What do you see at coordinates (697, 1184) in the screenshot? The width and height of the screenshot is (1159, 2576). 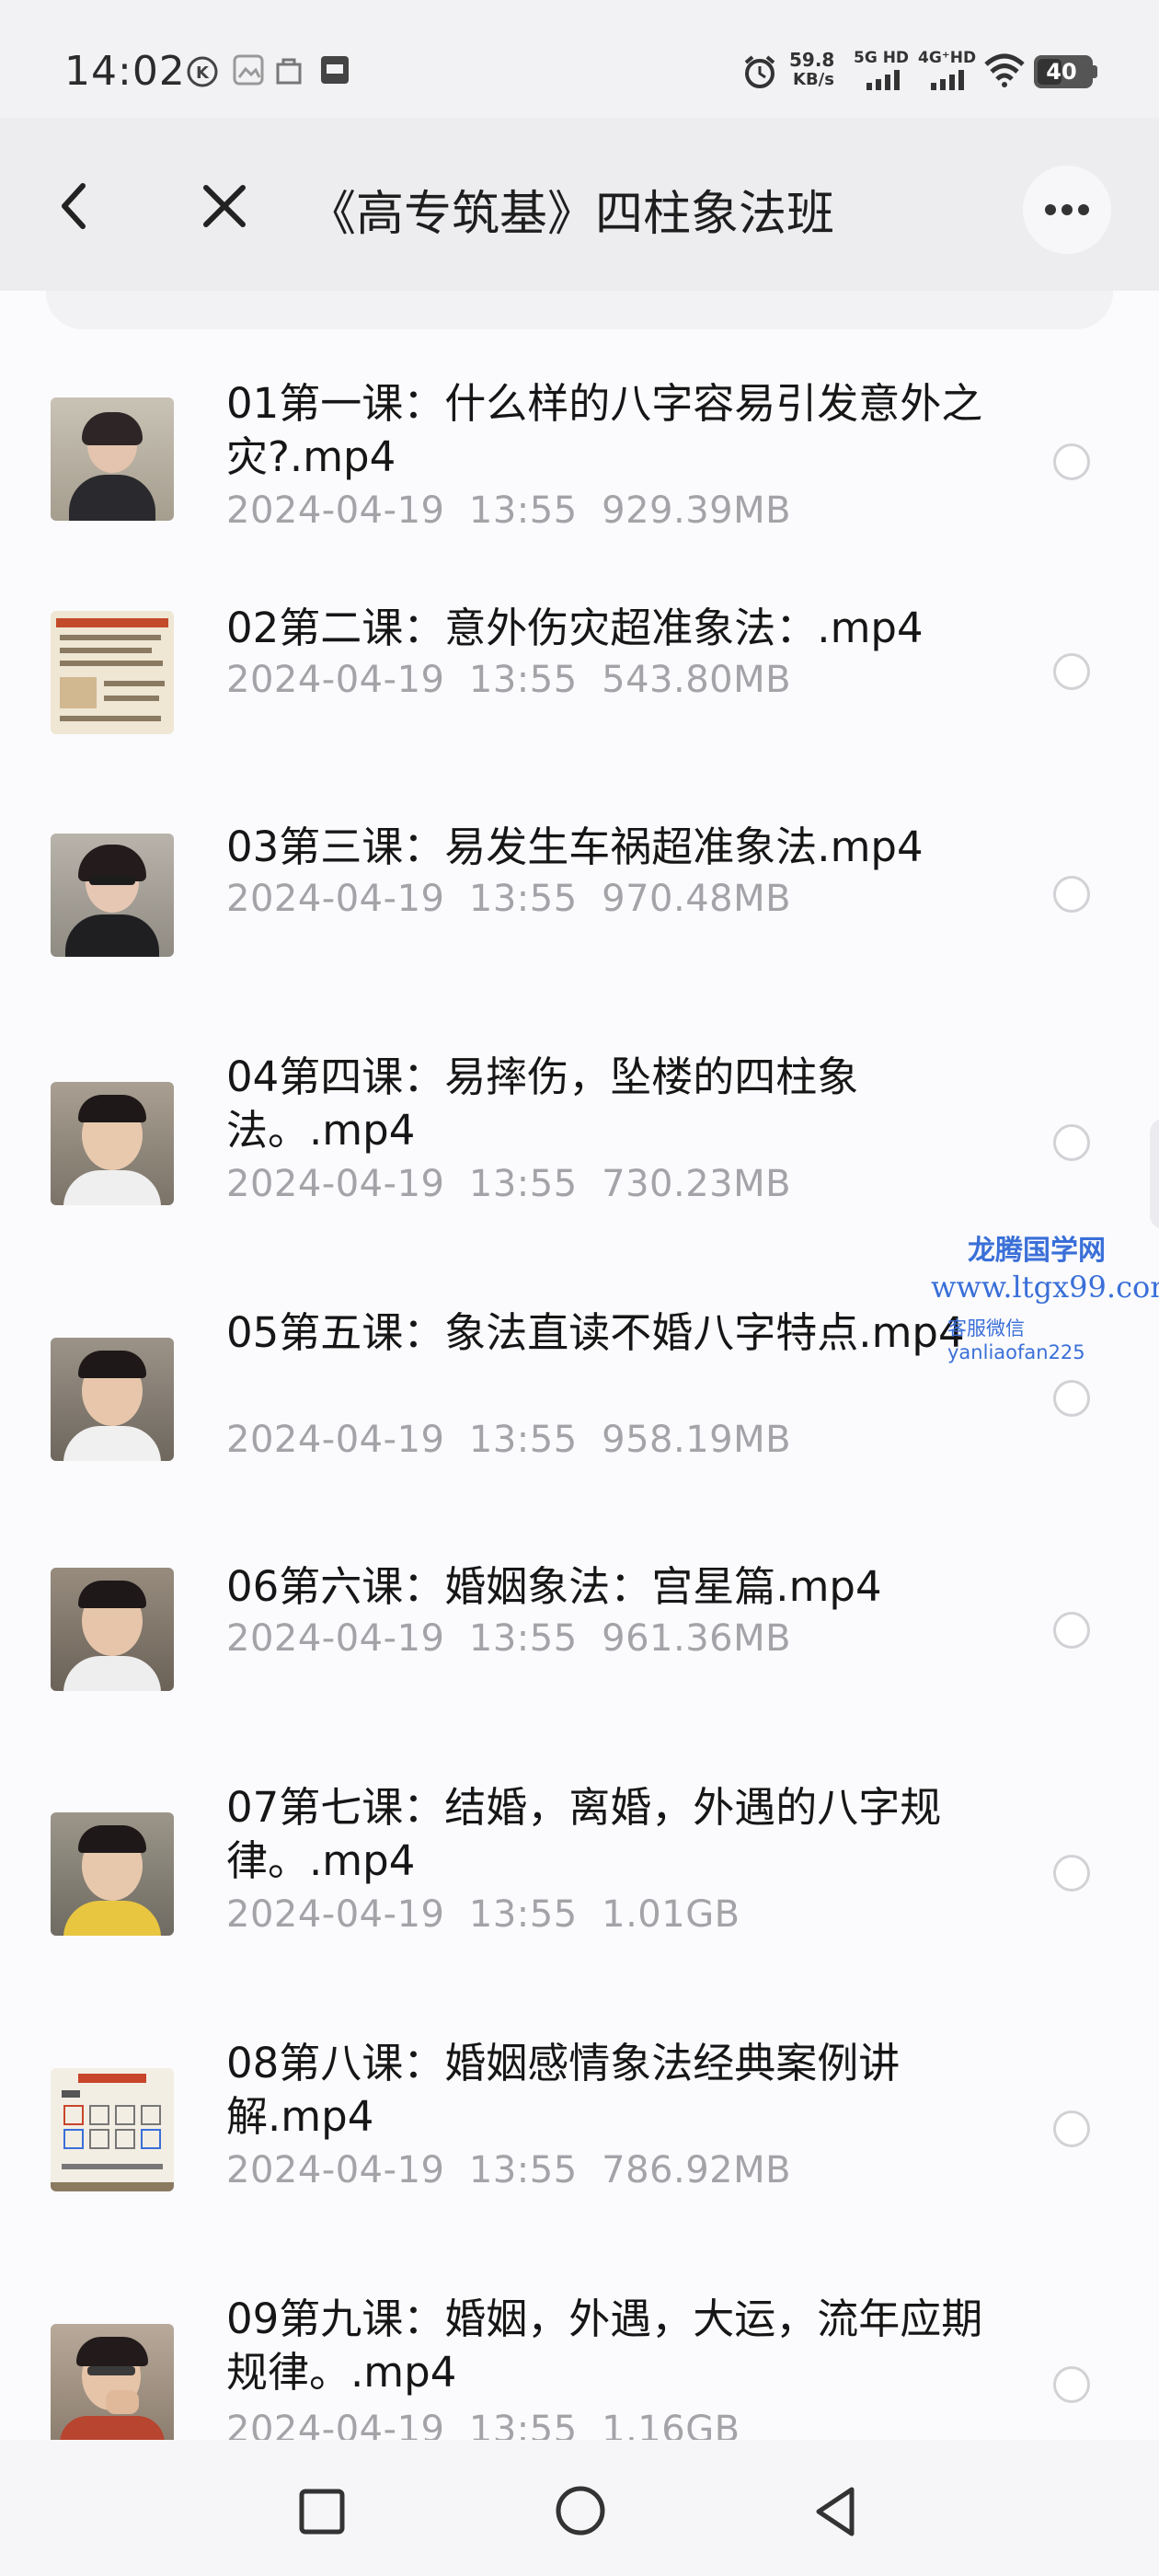 I see `file-size: 730.23MB` at bounding box center [697, 1184].